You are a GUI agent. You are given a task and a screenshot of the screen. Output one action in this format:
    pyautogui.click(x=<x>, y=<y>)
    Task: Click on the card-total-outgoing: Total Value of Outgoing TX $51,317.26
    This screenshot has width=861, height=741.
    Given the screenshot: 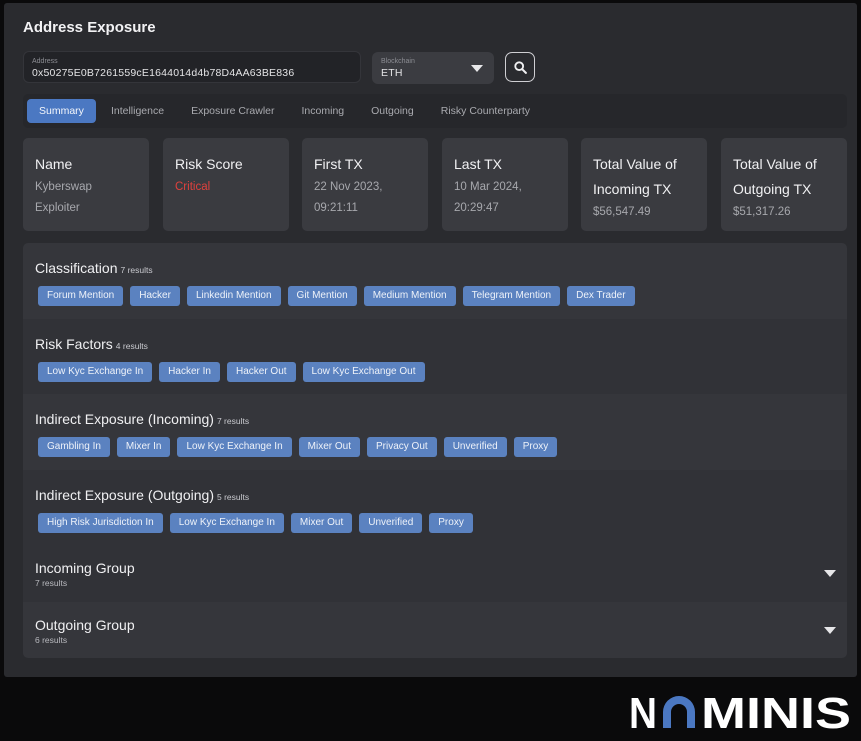 What is the action you would take?
    pyautogui.click(x=784, y=184)
    